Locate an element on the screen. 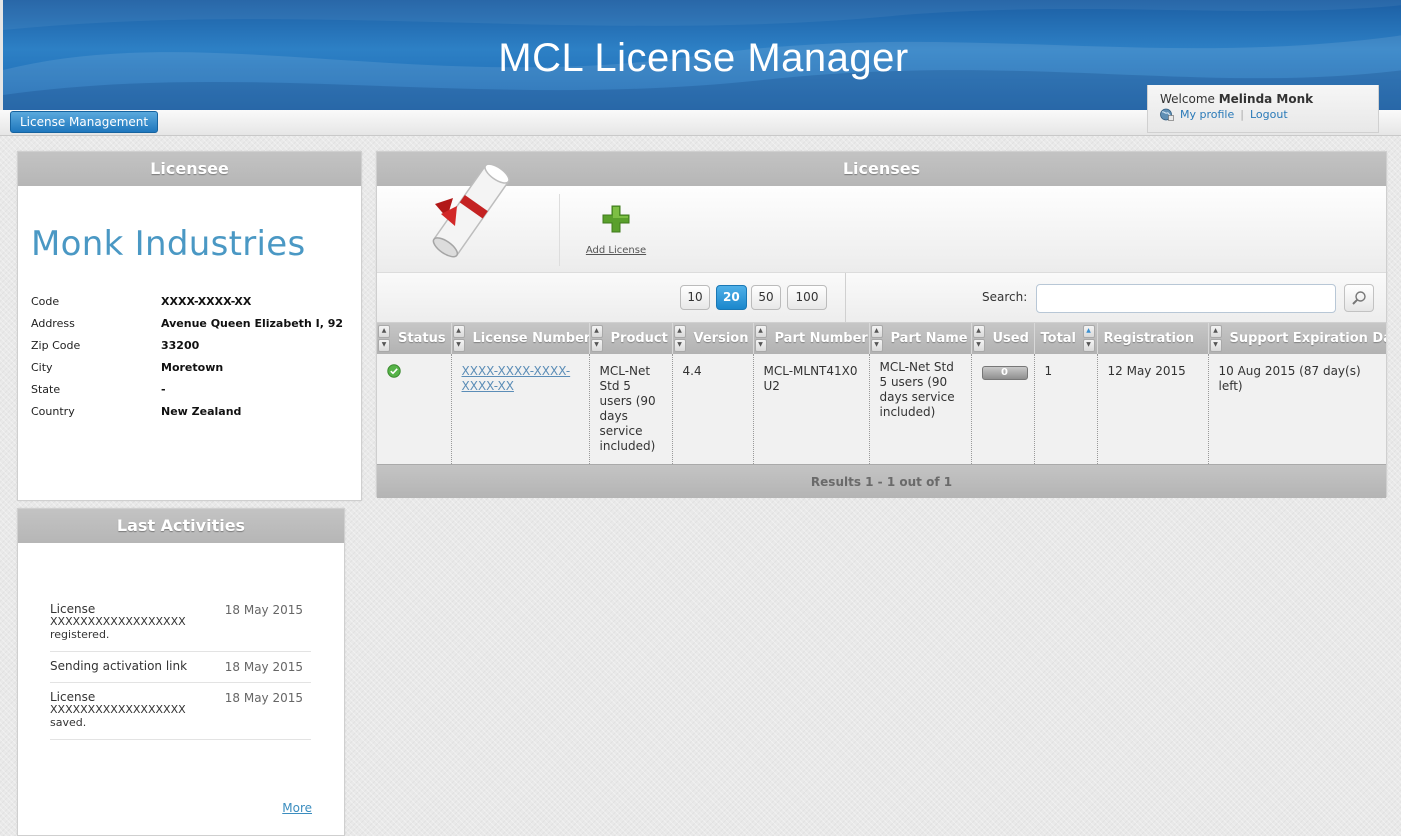 The image size is (1401, 836). column-header-version: ▲ ▼ Version is located at coordinates (713, 338).